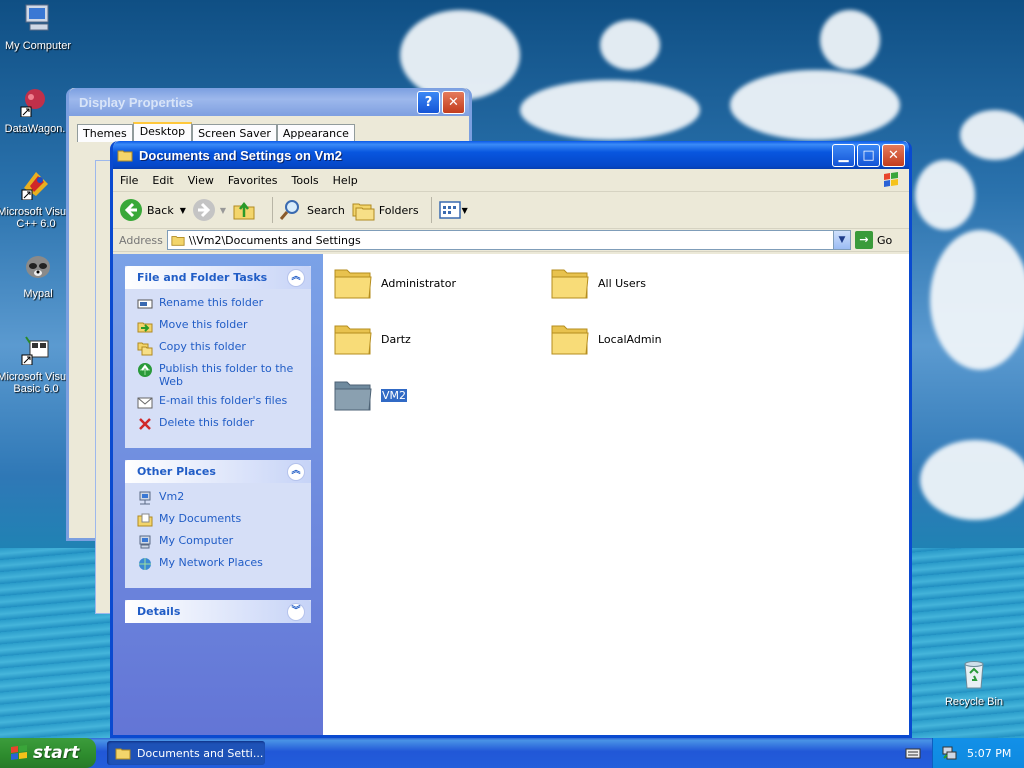  What do you see at coordinates (39, 27) in the screenshot?
I see `desktop-icon-my-computer: My Computer` at bounding box center [39, 27].